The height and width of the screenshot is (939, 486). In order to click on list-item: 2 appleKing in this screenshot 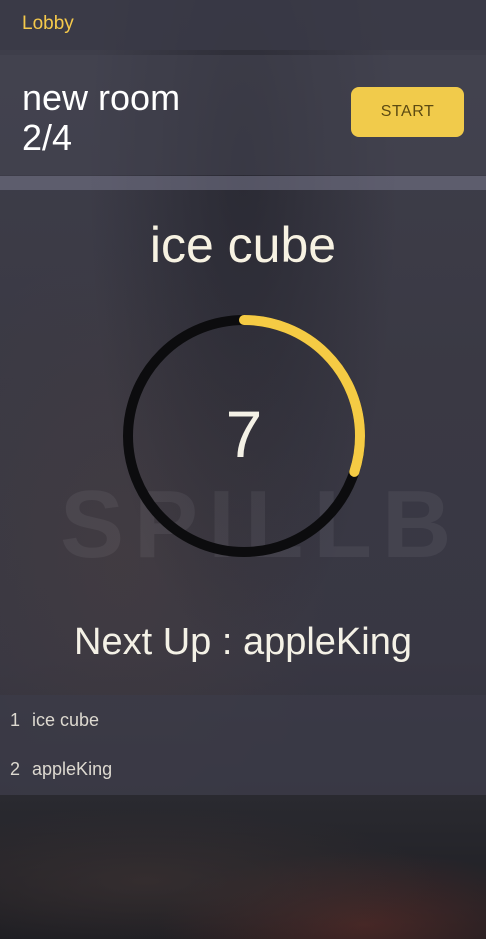, I will do `click(61, 769)`.